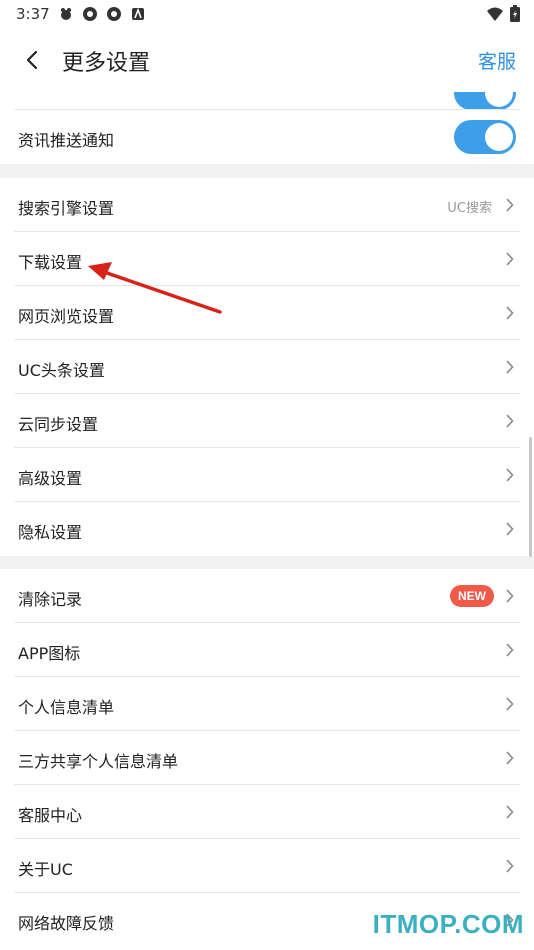  I want to click on battery-icon, so click(515, 13).